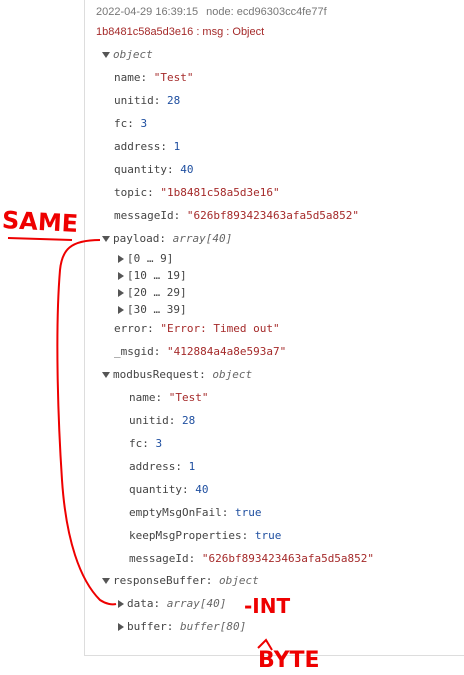  I want to click on annotation-same: SAME, so click(40, 222).